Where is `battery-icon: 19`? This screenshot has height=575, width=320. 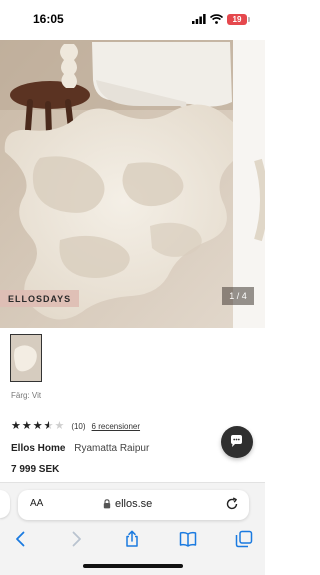 battery-icon: 19 is located at coordinates (238, 19).